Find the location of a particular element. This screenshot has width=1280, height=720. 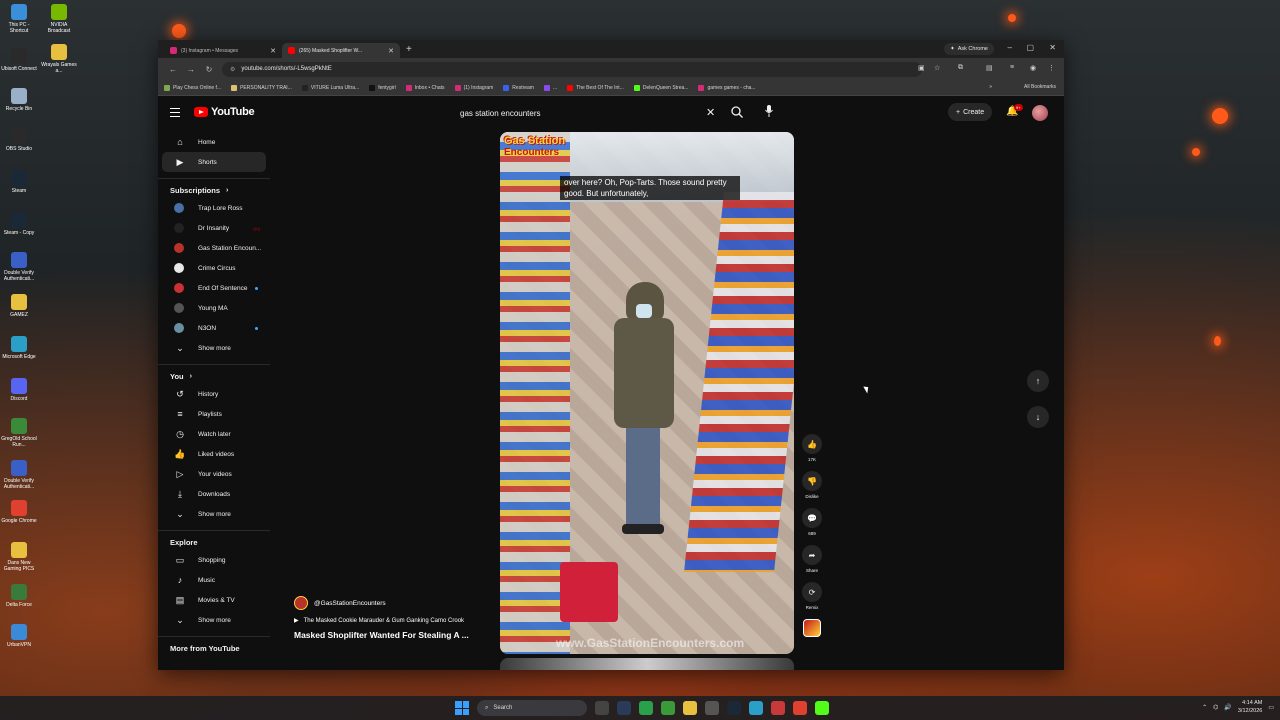

desktop-shortcut: NVIDIA Broadcast is located at coordinates (59, 19).